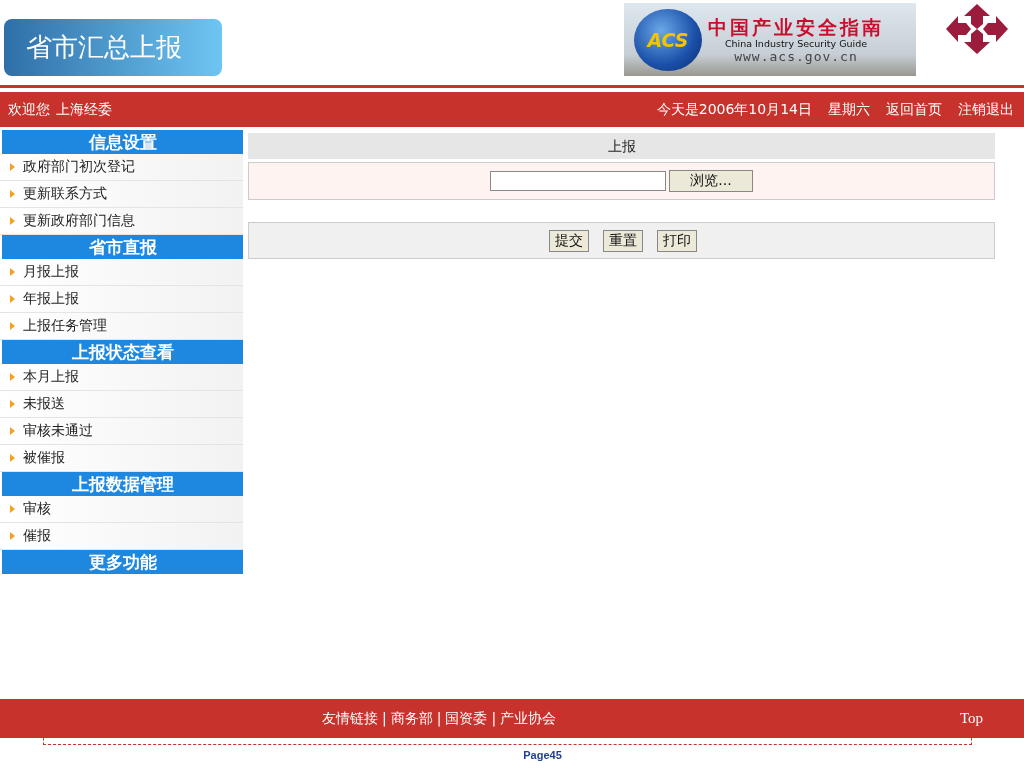  Describe the element at coordinates (622, 240) in the screenshot. I see `action-button: 重置` at that location.